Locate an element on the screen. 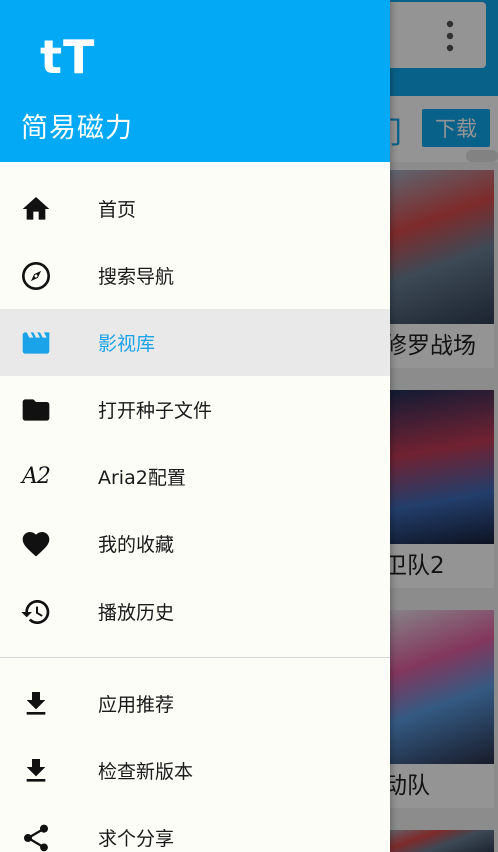 Image resolution: width=498 pixels, height=852 pixels. menu-item-favorites: 我的收藏 is located at coordinates (195, 543).